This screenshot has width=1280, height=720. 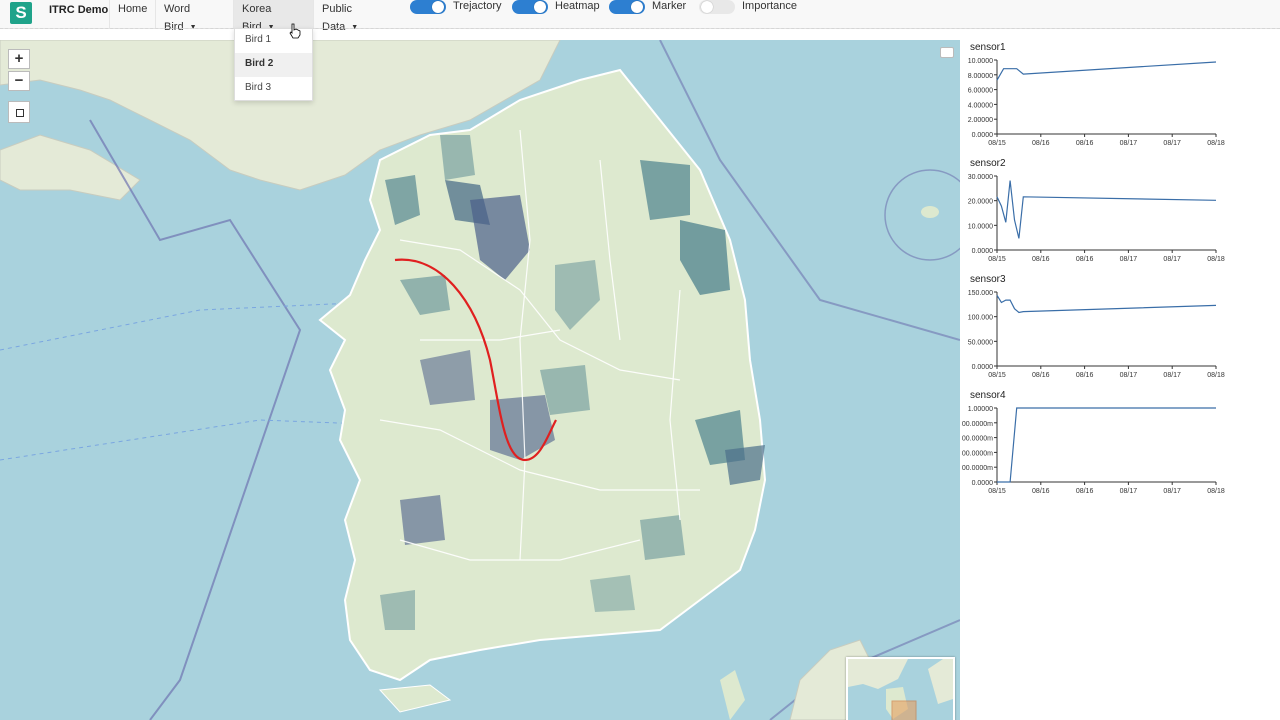 What do you see at coordinates (988, 163) in the screenshot?
I see `chart-title: sensor2` at bounding box center [988, 163].